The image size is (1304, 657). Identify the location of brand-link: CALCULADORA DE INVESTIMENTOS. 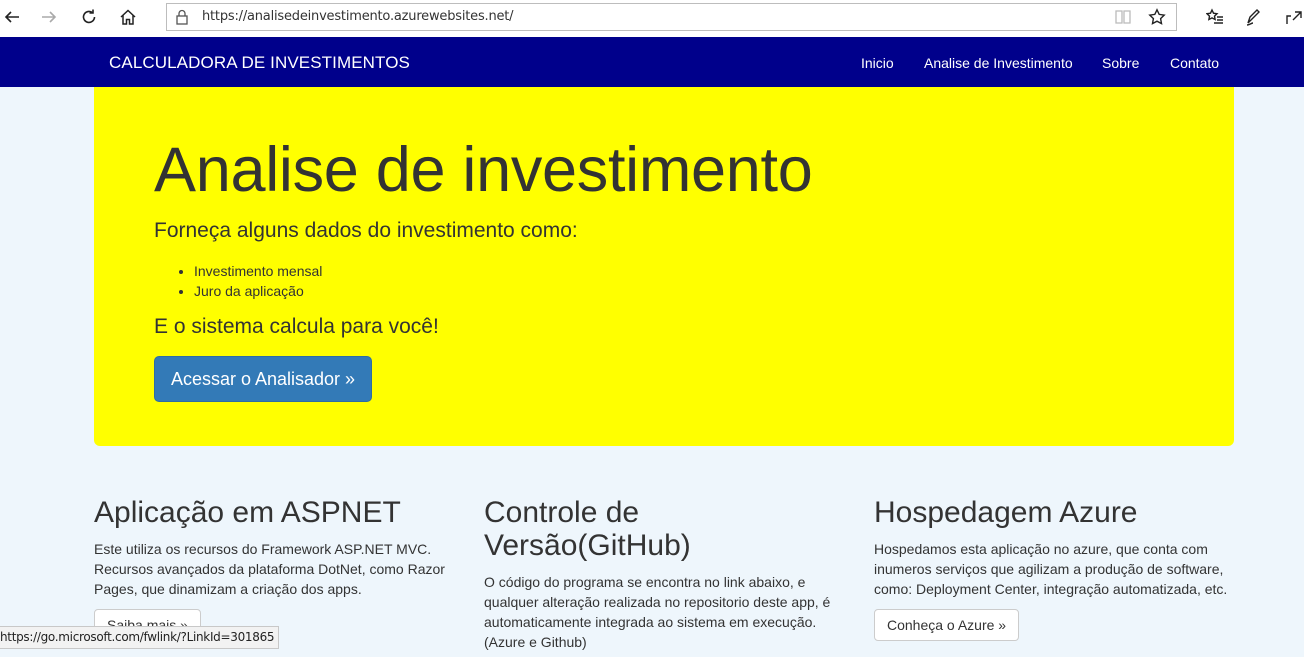
(259, 63).